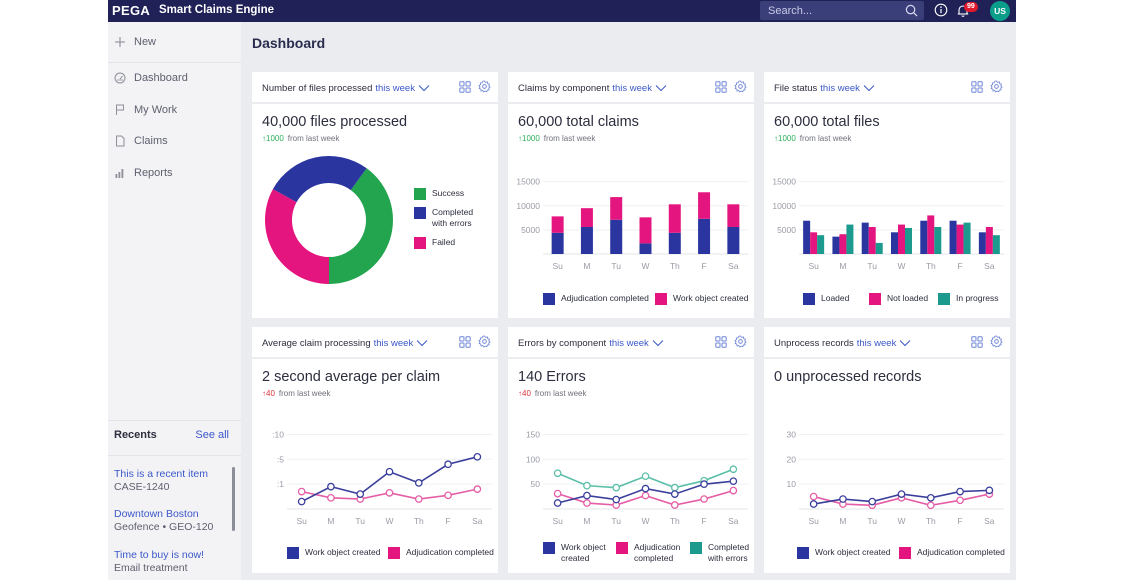 Image resolution: width=1125 pixels, height=580 pixels. I want to click on legend-item: Failed, so click(449, 243).